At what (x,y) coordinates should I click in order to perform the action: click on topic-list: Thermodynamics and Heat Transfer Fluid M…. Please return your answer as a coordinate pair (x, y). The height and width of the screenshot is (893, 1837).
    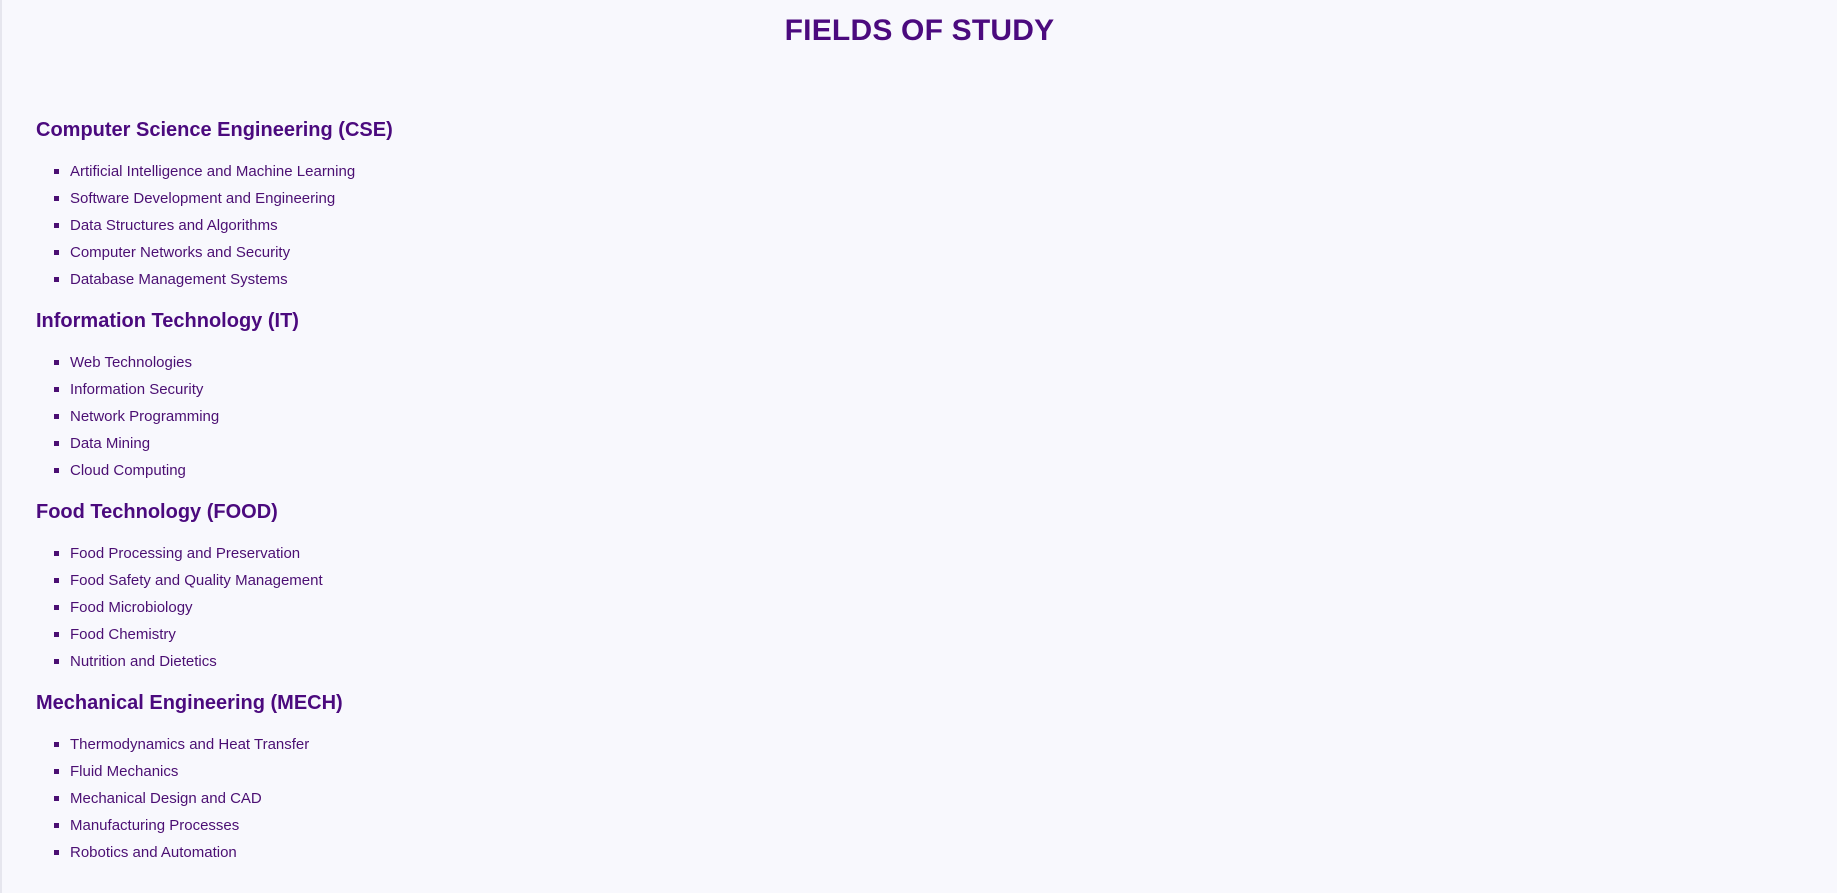
    Looking at the image, I should click on (436, 798).